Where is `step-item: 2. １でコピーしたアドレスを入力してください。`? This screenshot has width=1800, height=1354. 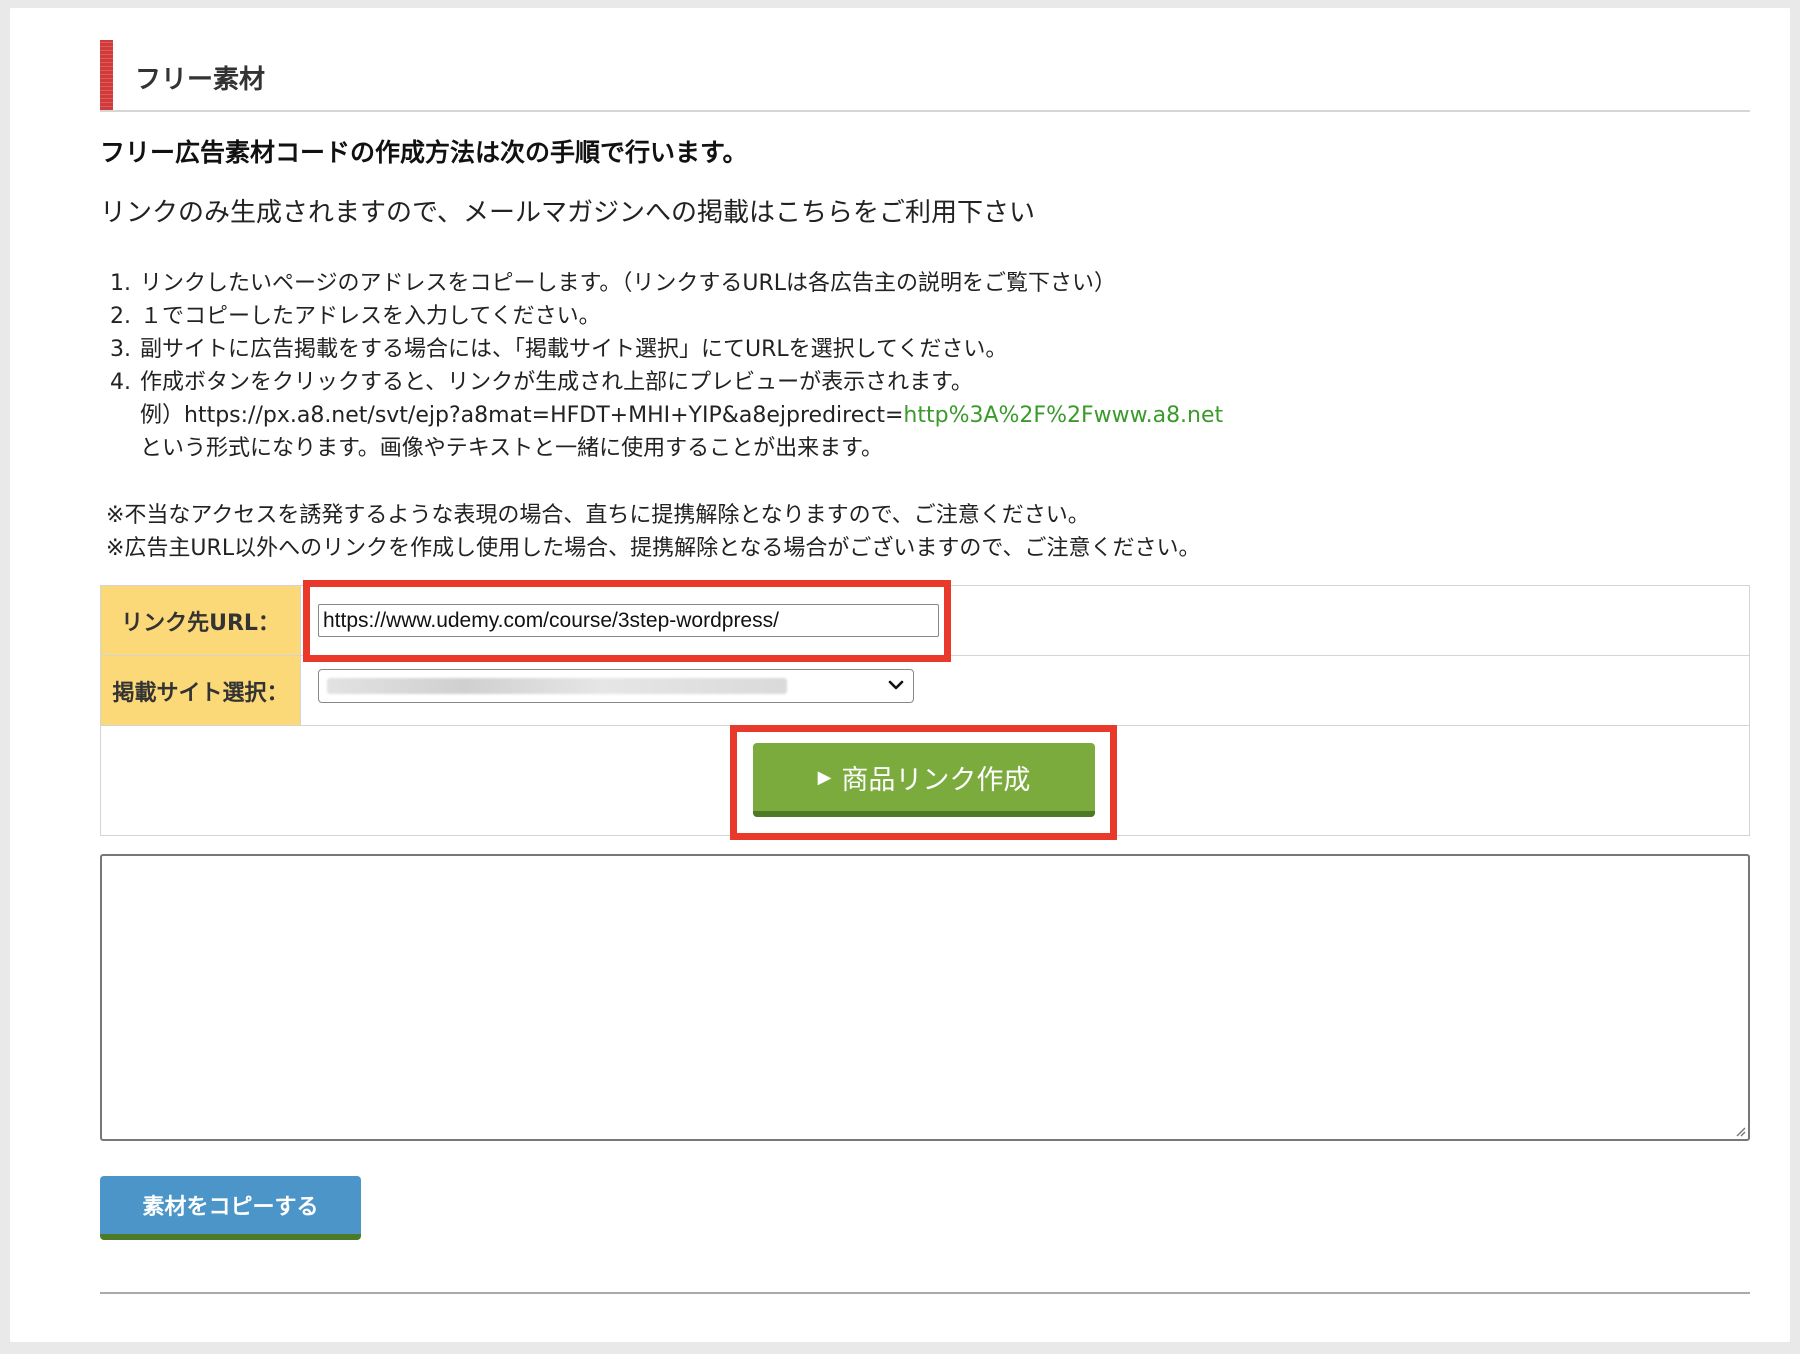
step-item: 2. １でコピーしたアドレスを入力してください。 is located at coordinates (355, 316).